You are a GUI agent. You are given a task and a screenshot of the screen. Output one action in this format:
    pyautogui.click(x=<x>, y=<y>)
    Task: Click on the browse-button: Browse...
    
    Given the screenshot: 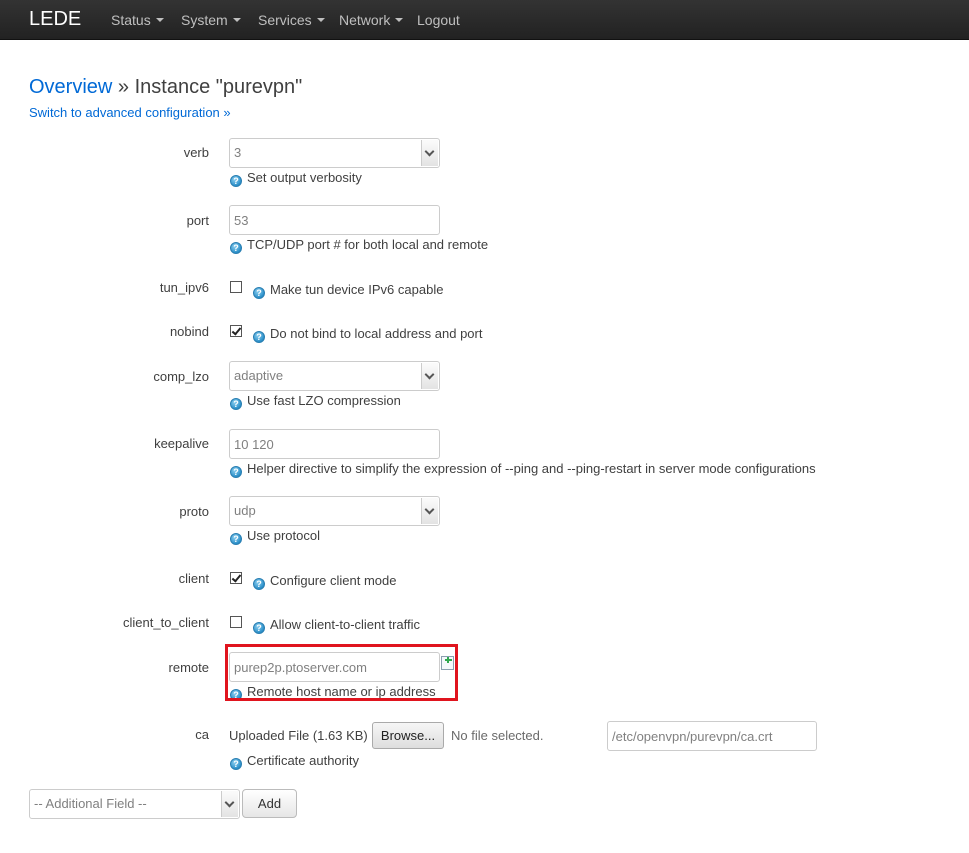 What is the action you would take?
    pyautogui.click(x=408, y=735)
    